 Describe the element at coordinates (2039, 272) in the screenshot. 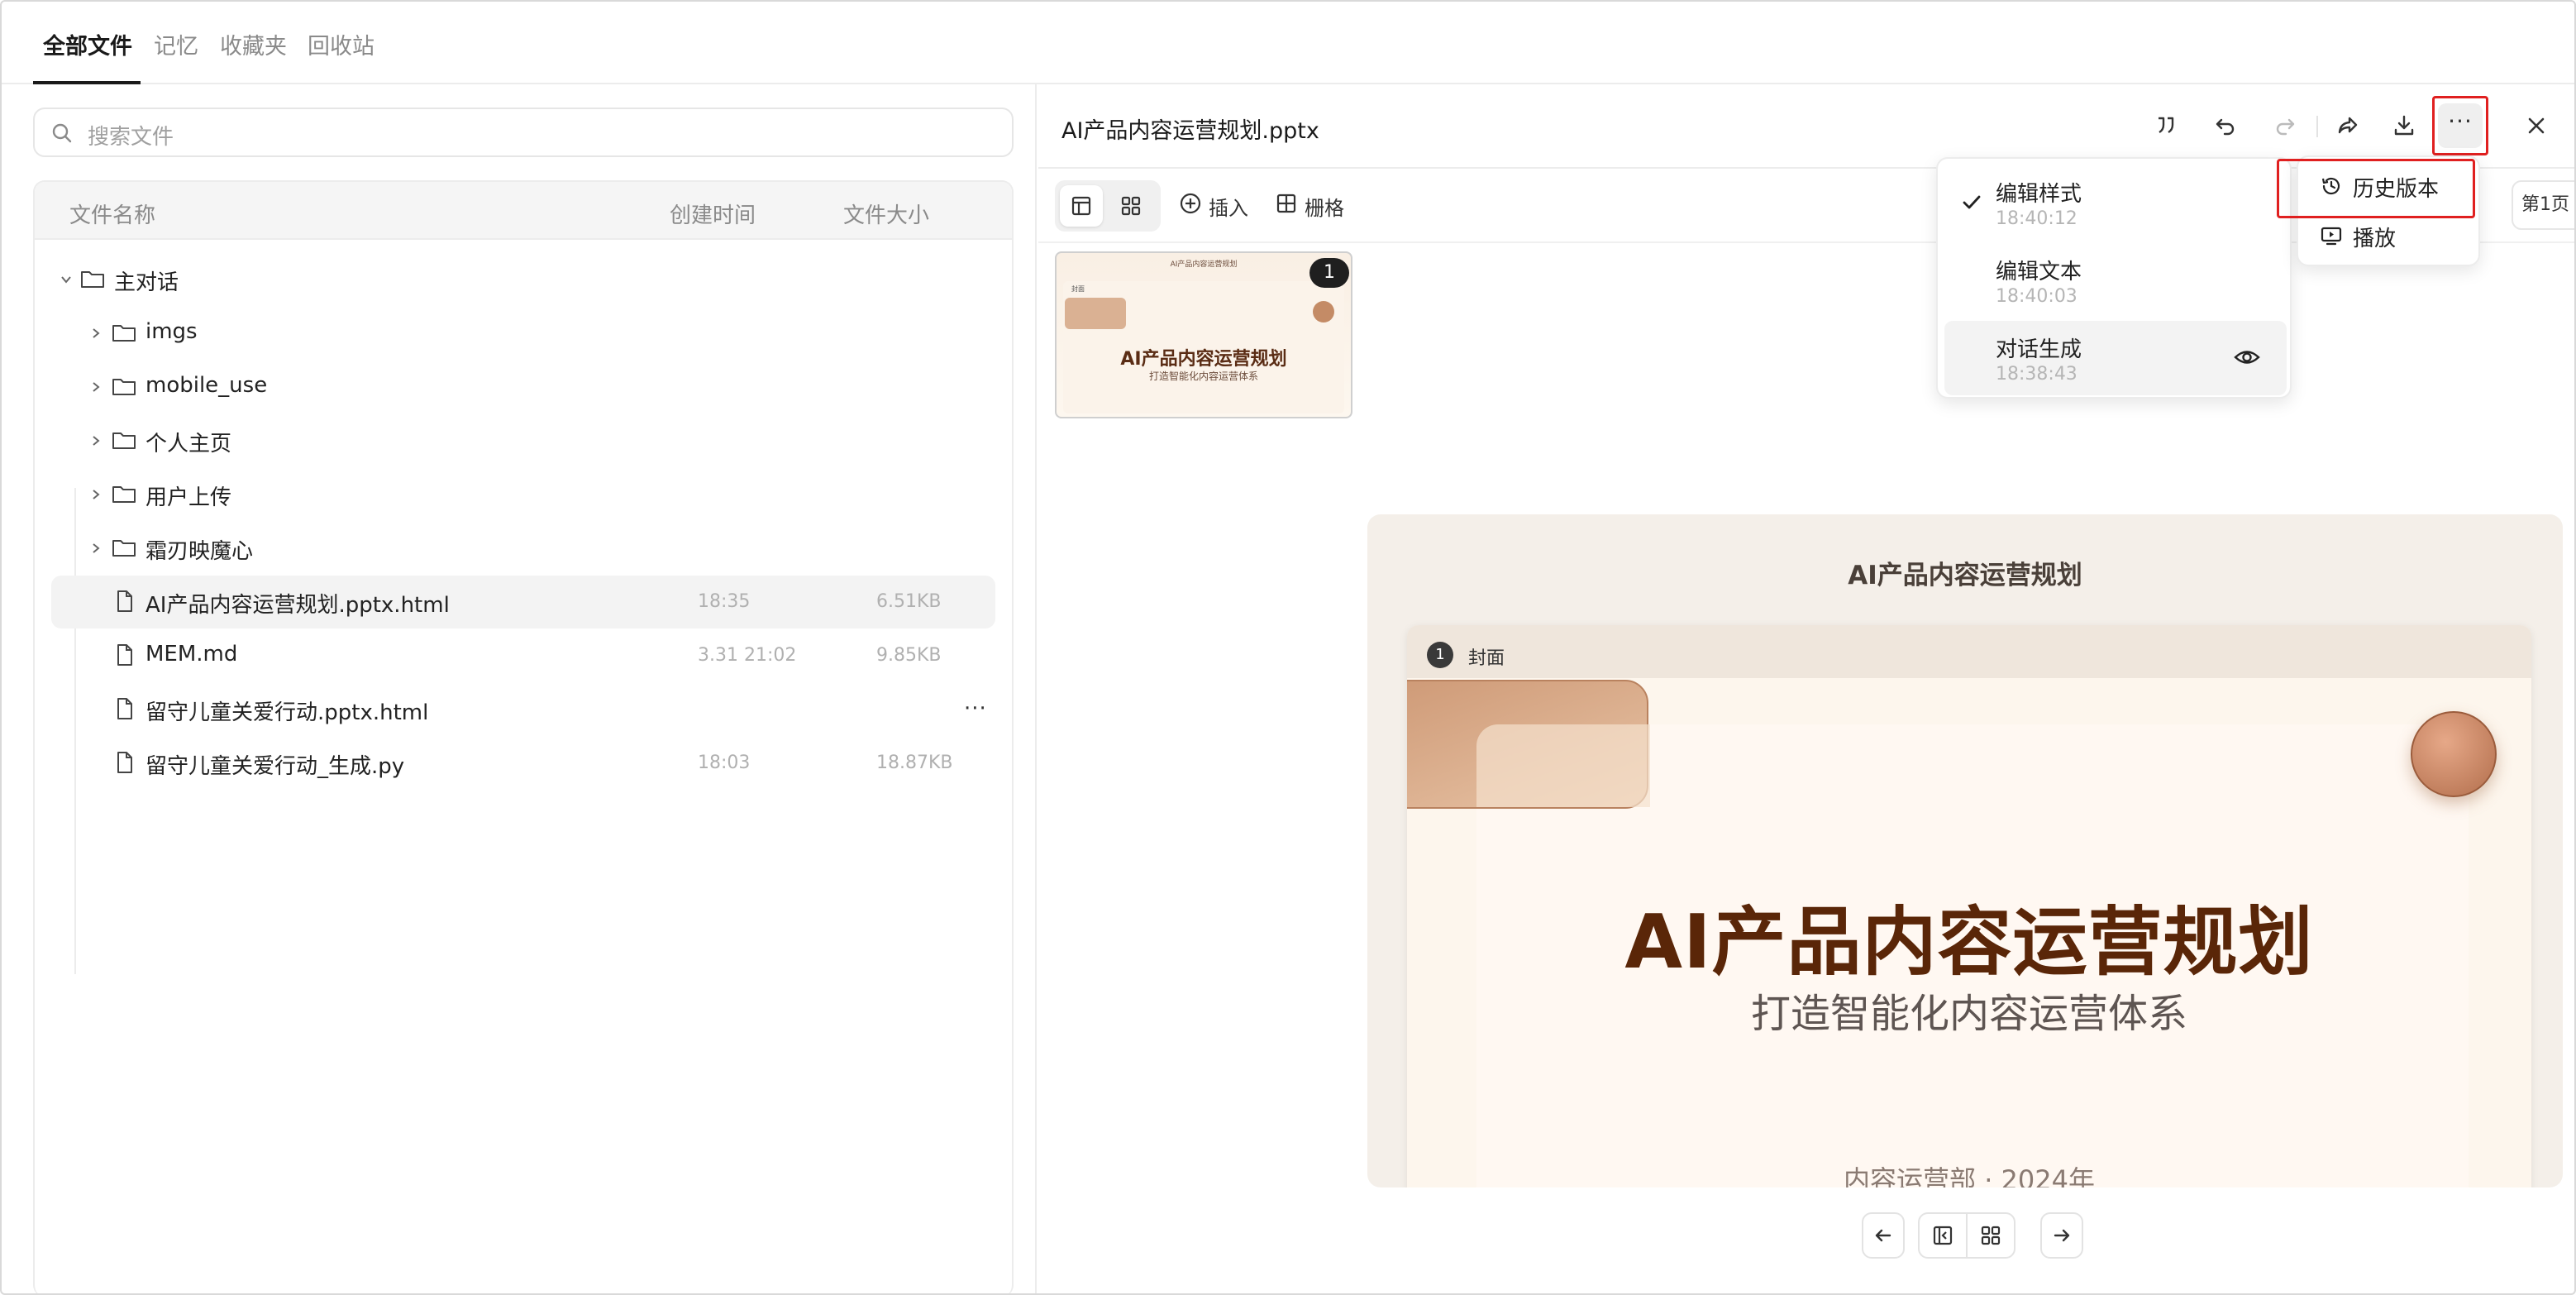

I see `history-item-label: 编辑文本` at that location.